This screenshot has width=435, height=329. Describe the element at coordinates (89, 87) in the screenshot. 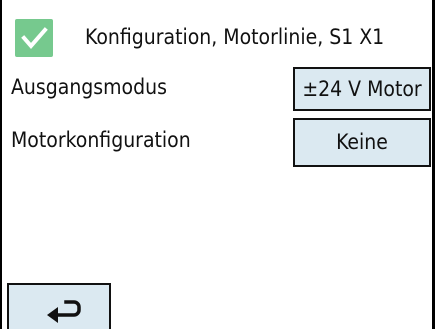

I see `output-mode-label: Ausgangsmodus` at that location.